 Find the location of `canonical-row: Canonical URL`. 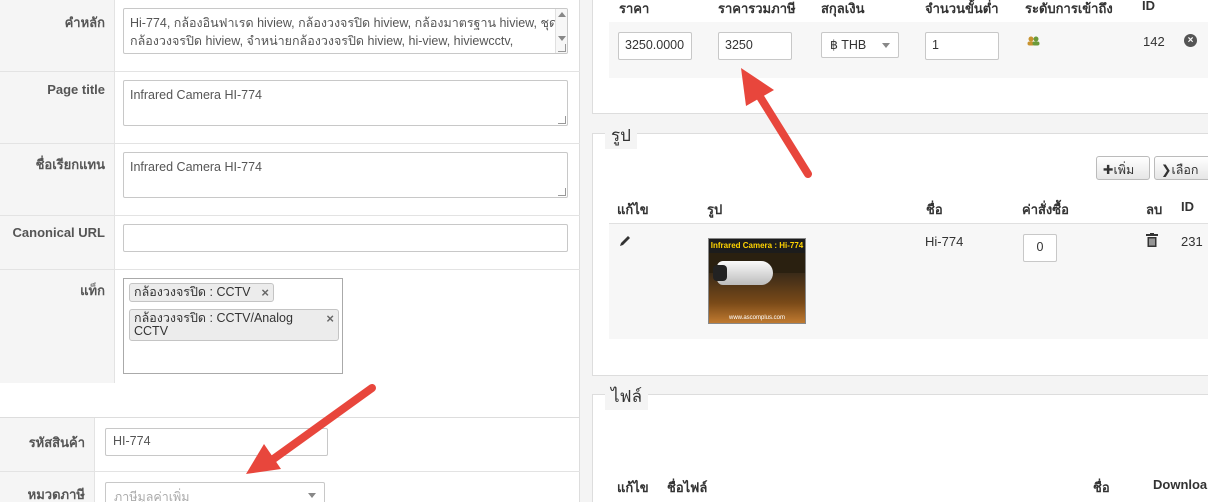

canonical-row: Canonical URL is located at coordinates (290, 243).